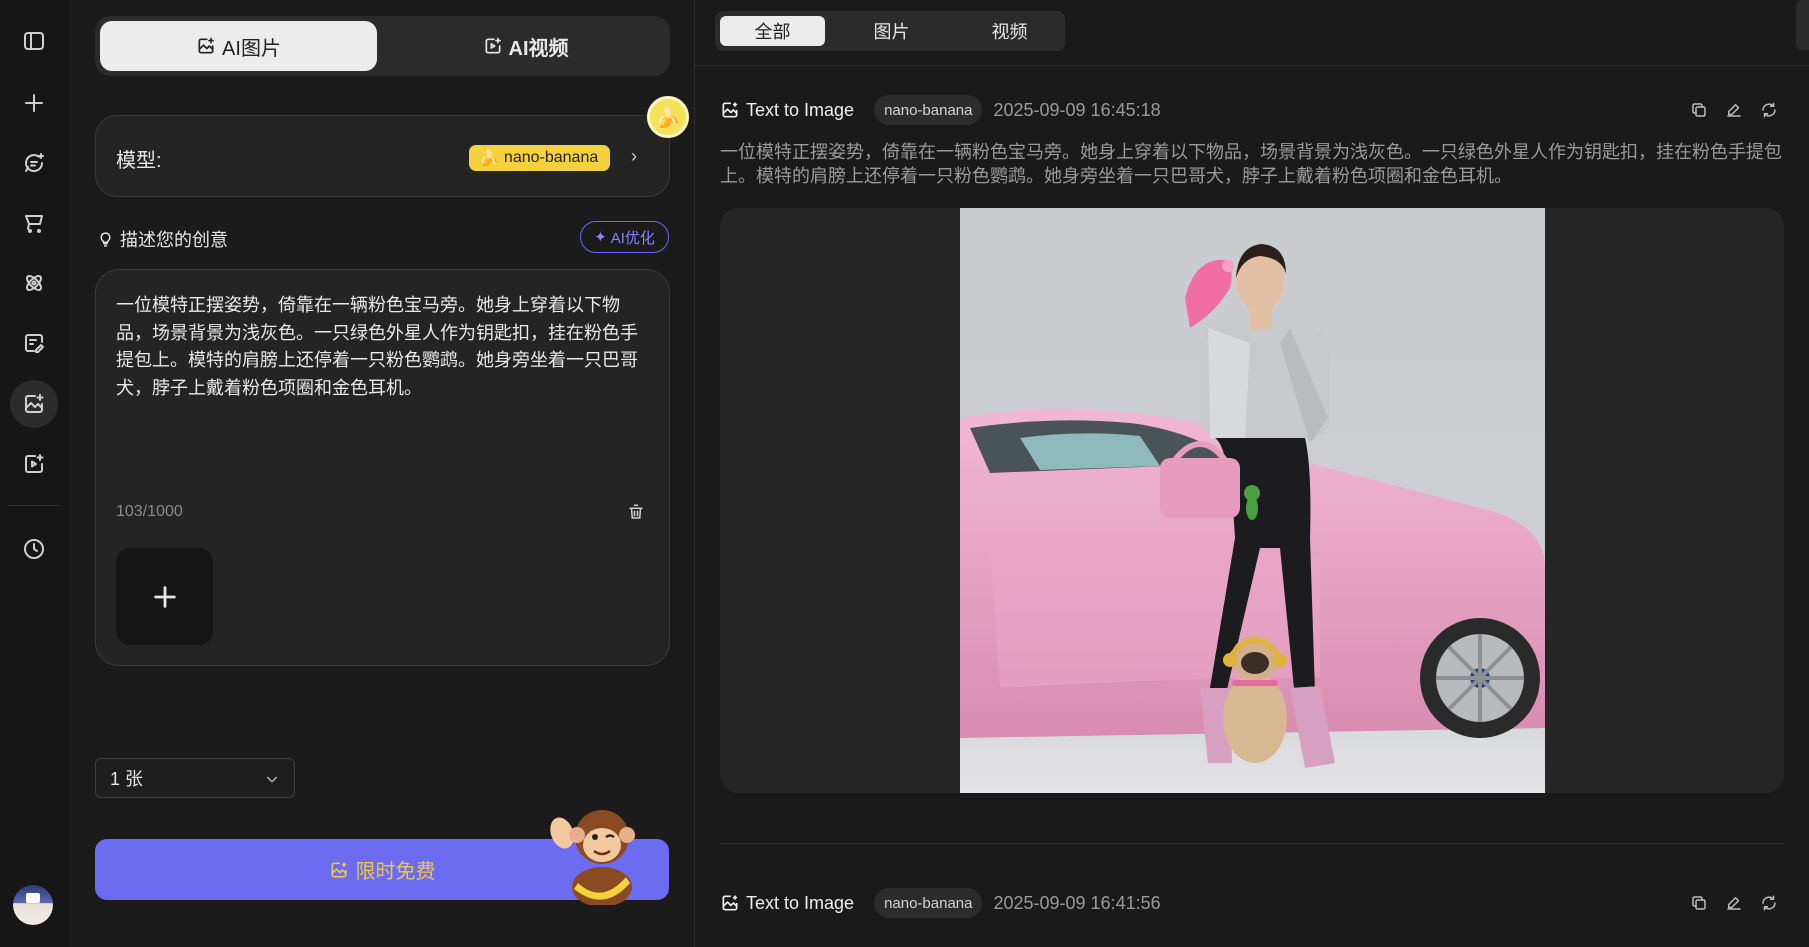 The height and width of the screenshot is (947, 1809). What do you see at coordinates (174, 240) in the screenshot?
I see `describe-label: 描述您的创意` at bounding box center [174, 240].